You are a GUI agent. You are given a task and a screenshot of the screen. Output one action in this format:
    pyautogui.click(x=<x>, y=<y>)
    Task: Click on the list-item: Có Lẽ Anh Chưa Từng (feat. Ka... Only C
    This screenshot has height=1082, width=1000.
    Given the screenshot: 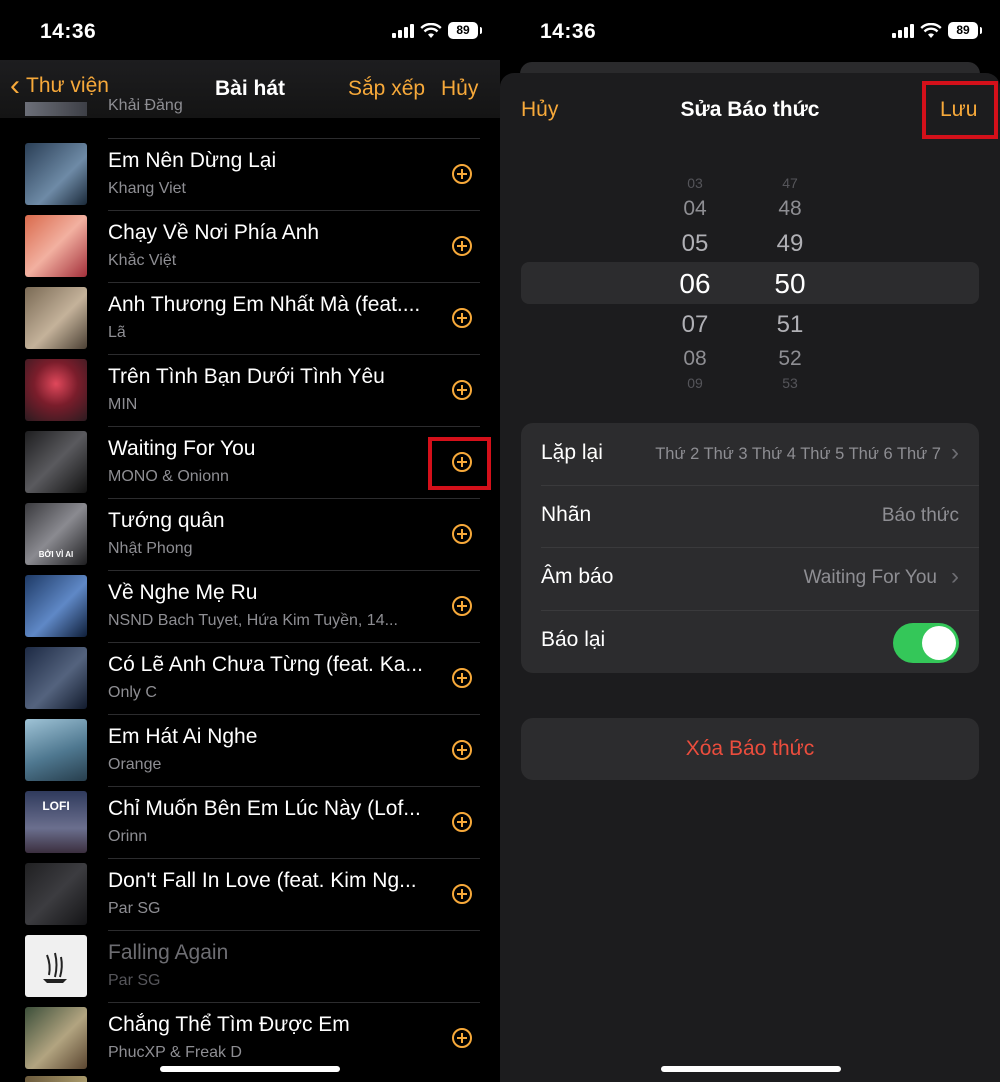 What is the action you would take?
    pyautogui.click(x=250, y=678)
    